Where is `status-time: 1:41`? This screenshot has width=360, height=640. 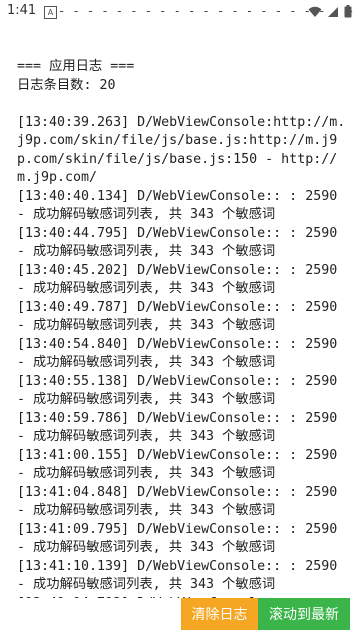 status-time: 1:41 is located at coordinates (22, 10).